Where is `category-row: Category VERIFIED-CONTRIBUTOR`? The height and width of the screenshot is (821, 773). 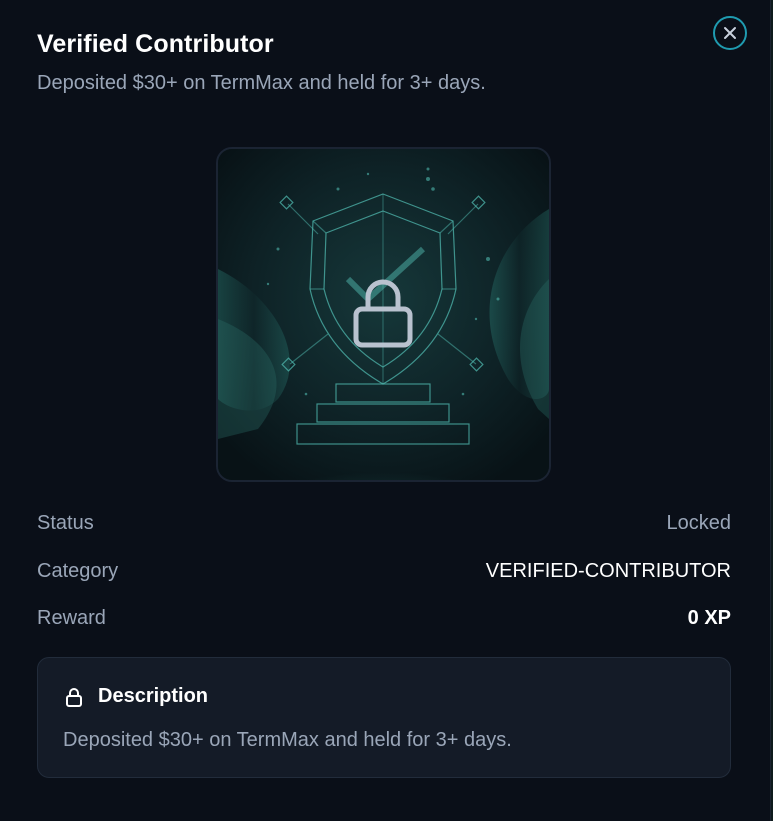 category-row: Category VERIFIED-CONTRIBUTOR is located at coordinates (384, 571).